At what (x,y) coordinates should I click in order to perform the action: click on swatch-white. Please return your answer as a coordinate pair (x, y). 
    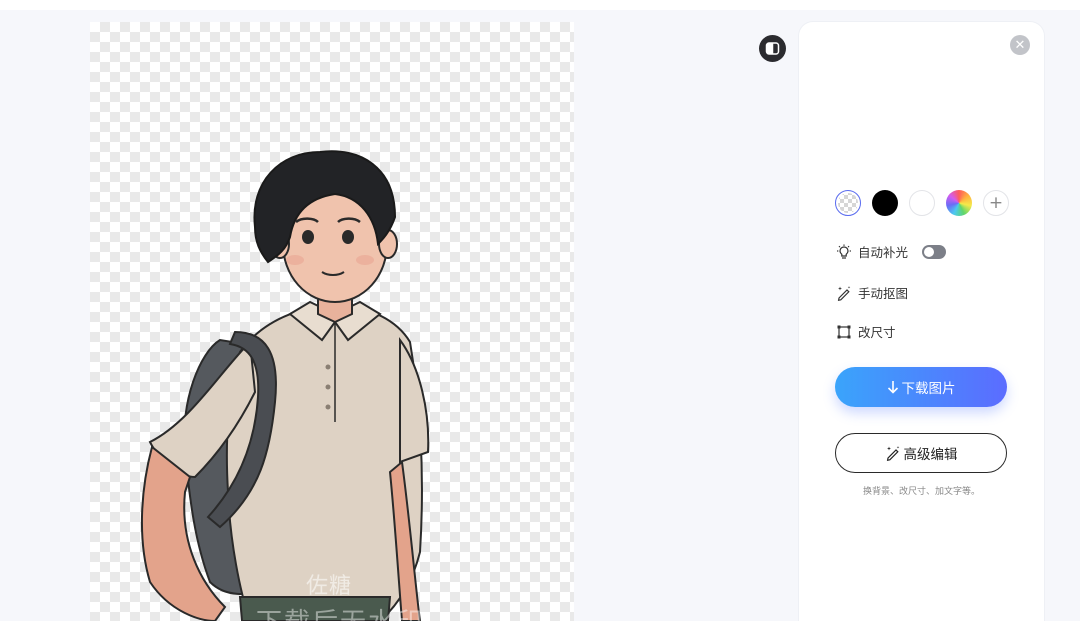
    Looking at the image, I should click on (922, 203).